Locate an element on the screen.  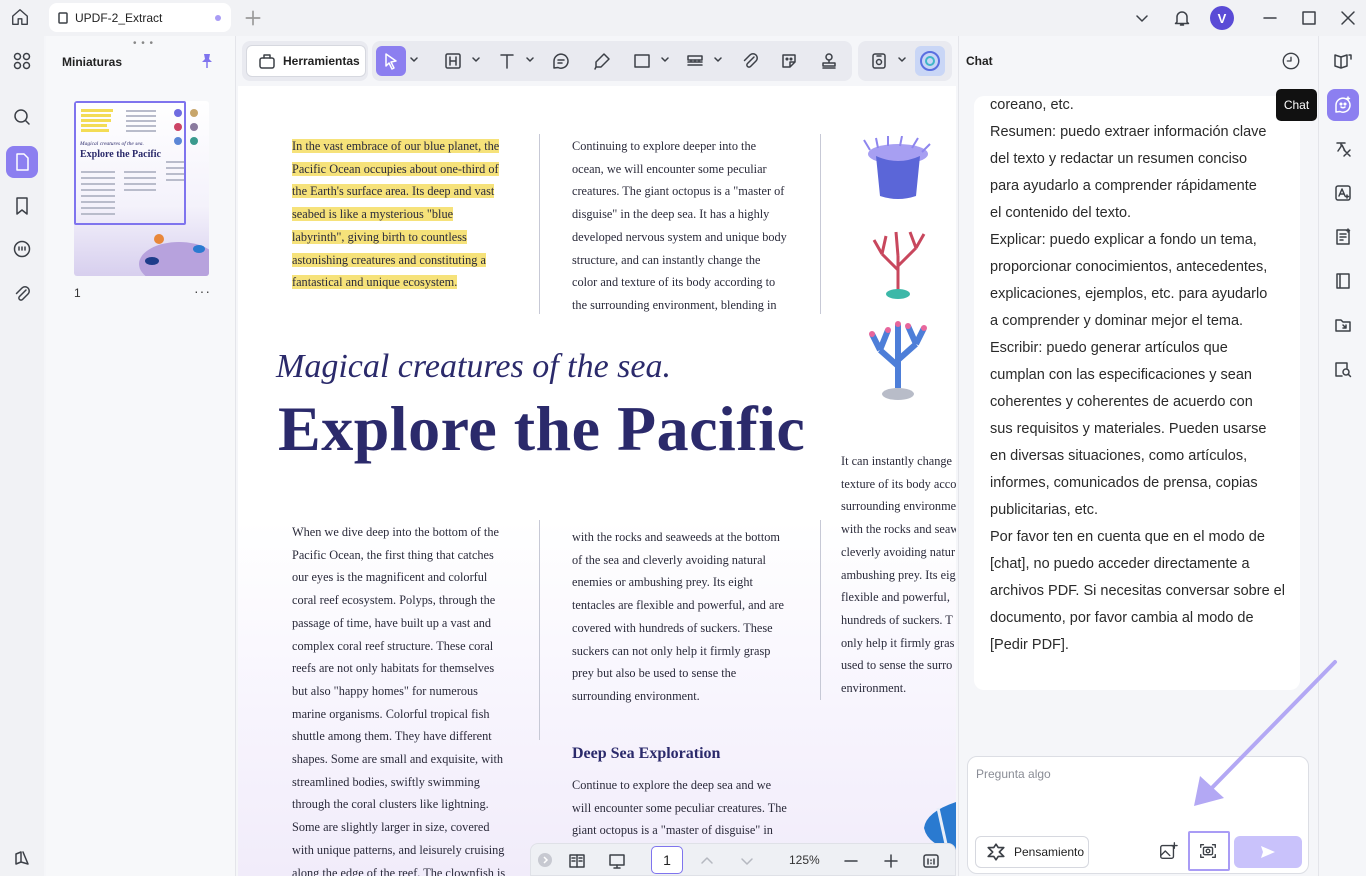
zoom-out-icon is located at coordinates (851, 861).